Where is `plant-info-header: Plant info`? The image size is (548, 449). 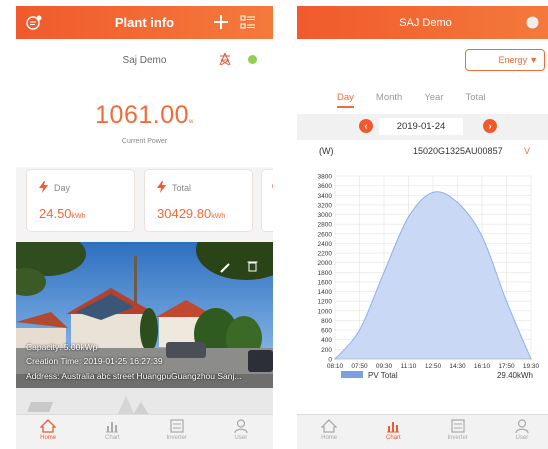
plant-info-header: Plant info is located at coordinates (144, 22).